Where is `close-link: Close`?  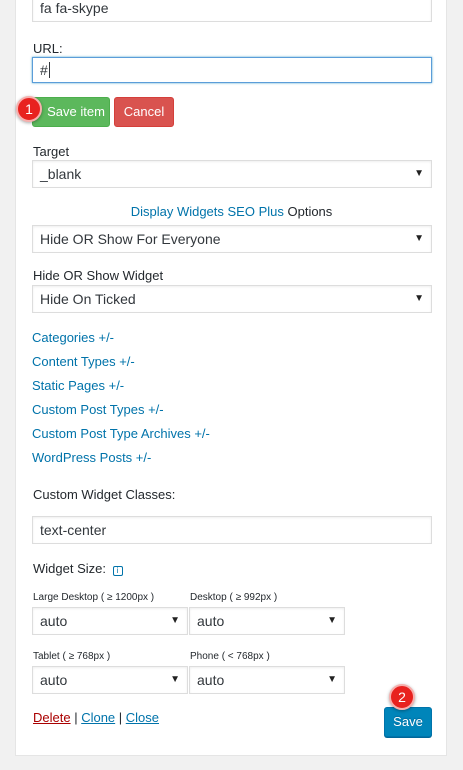 close-link: Close is located at coordinates (142, 717).